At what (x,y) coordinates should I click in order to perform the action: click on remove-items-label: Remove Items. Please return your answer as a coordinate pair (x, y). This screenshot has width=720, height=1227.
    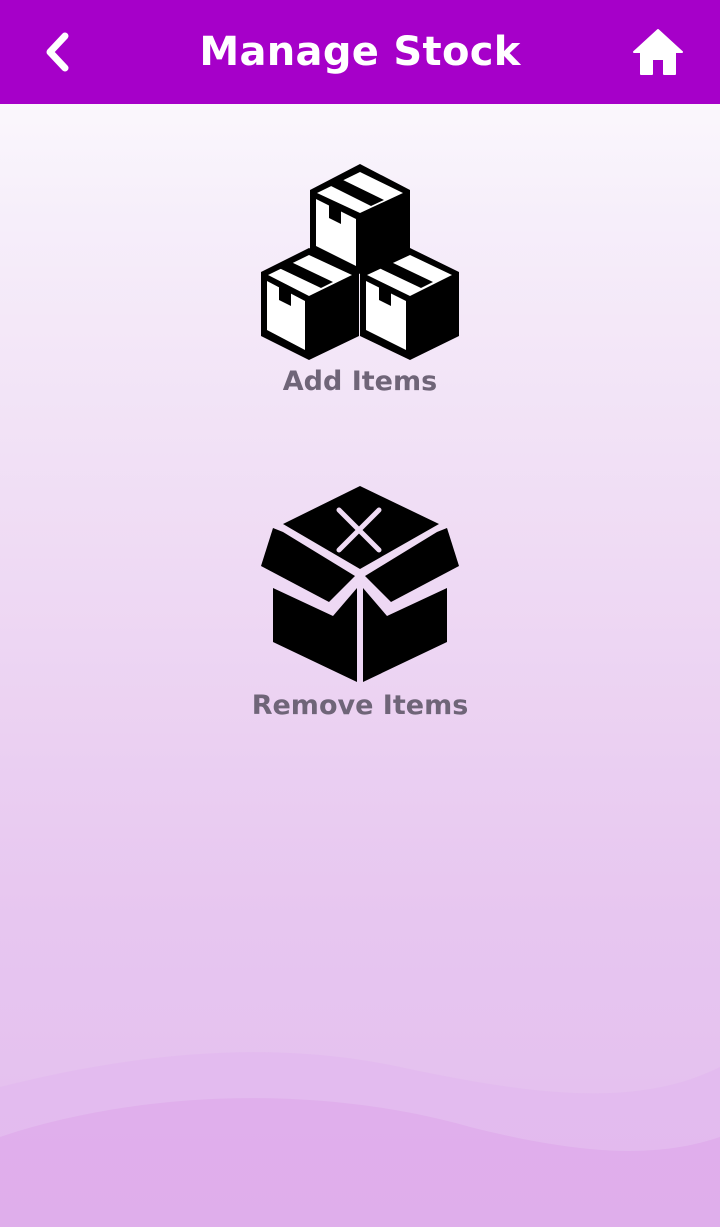
    Looking at the image, I should click on (360, 705).